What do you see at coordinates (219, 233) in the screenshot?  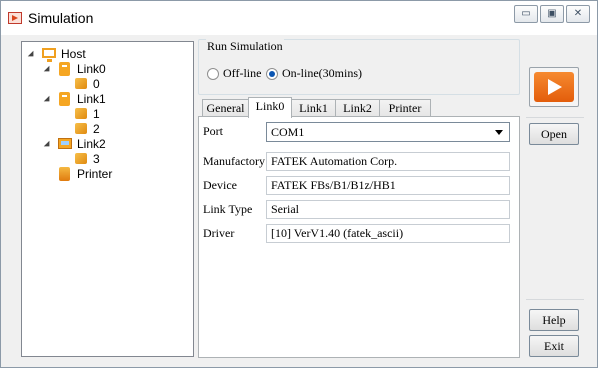 I see `driver-label: Driver` at bounding box center [219, 233].